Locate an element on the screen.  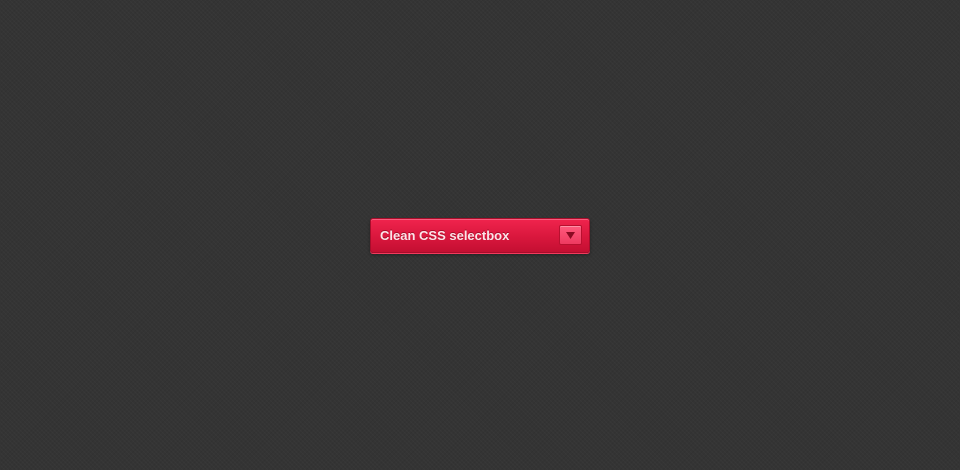
chevron-down-icon is located at coordinates (570, 235).